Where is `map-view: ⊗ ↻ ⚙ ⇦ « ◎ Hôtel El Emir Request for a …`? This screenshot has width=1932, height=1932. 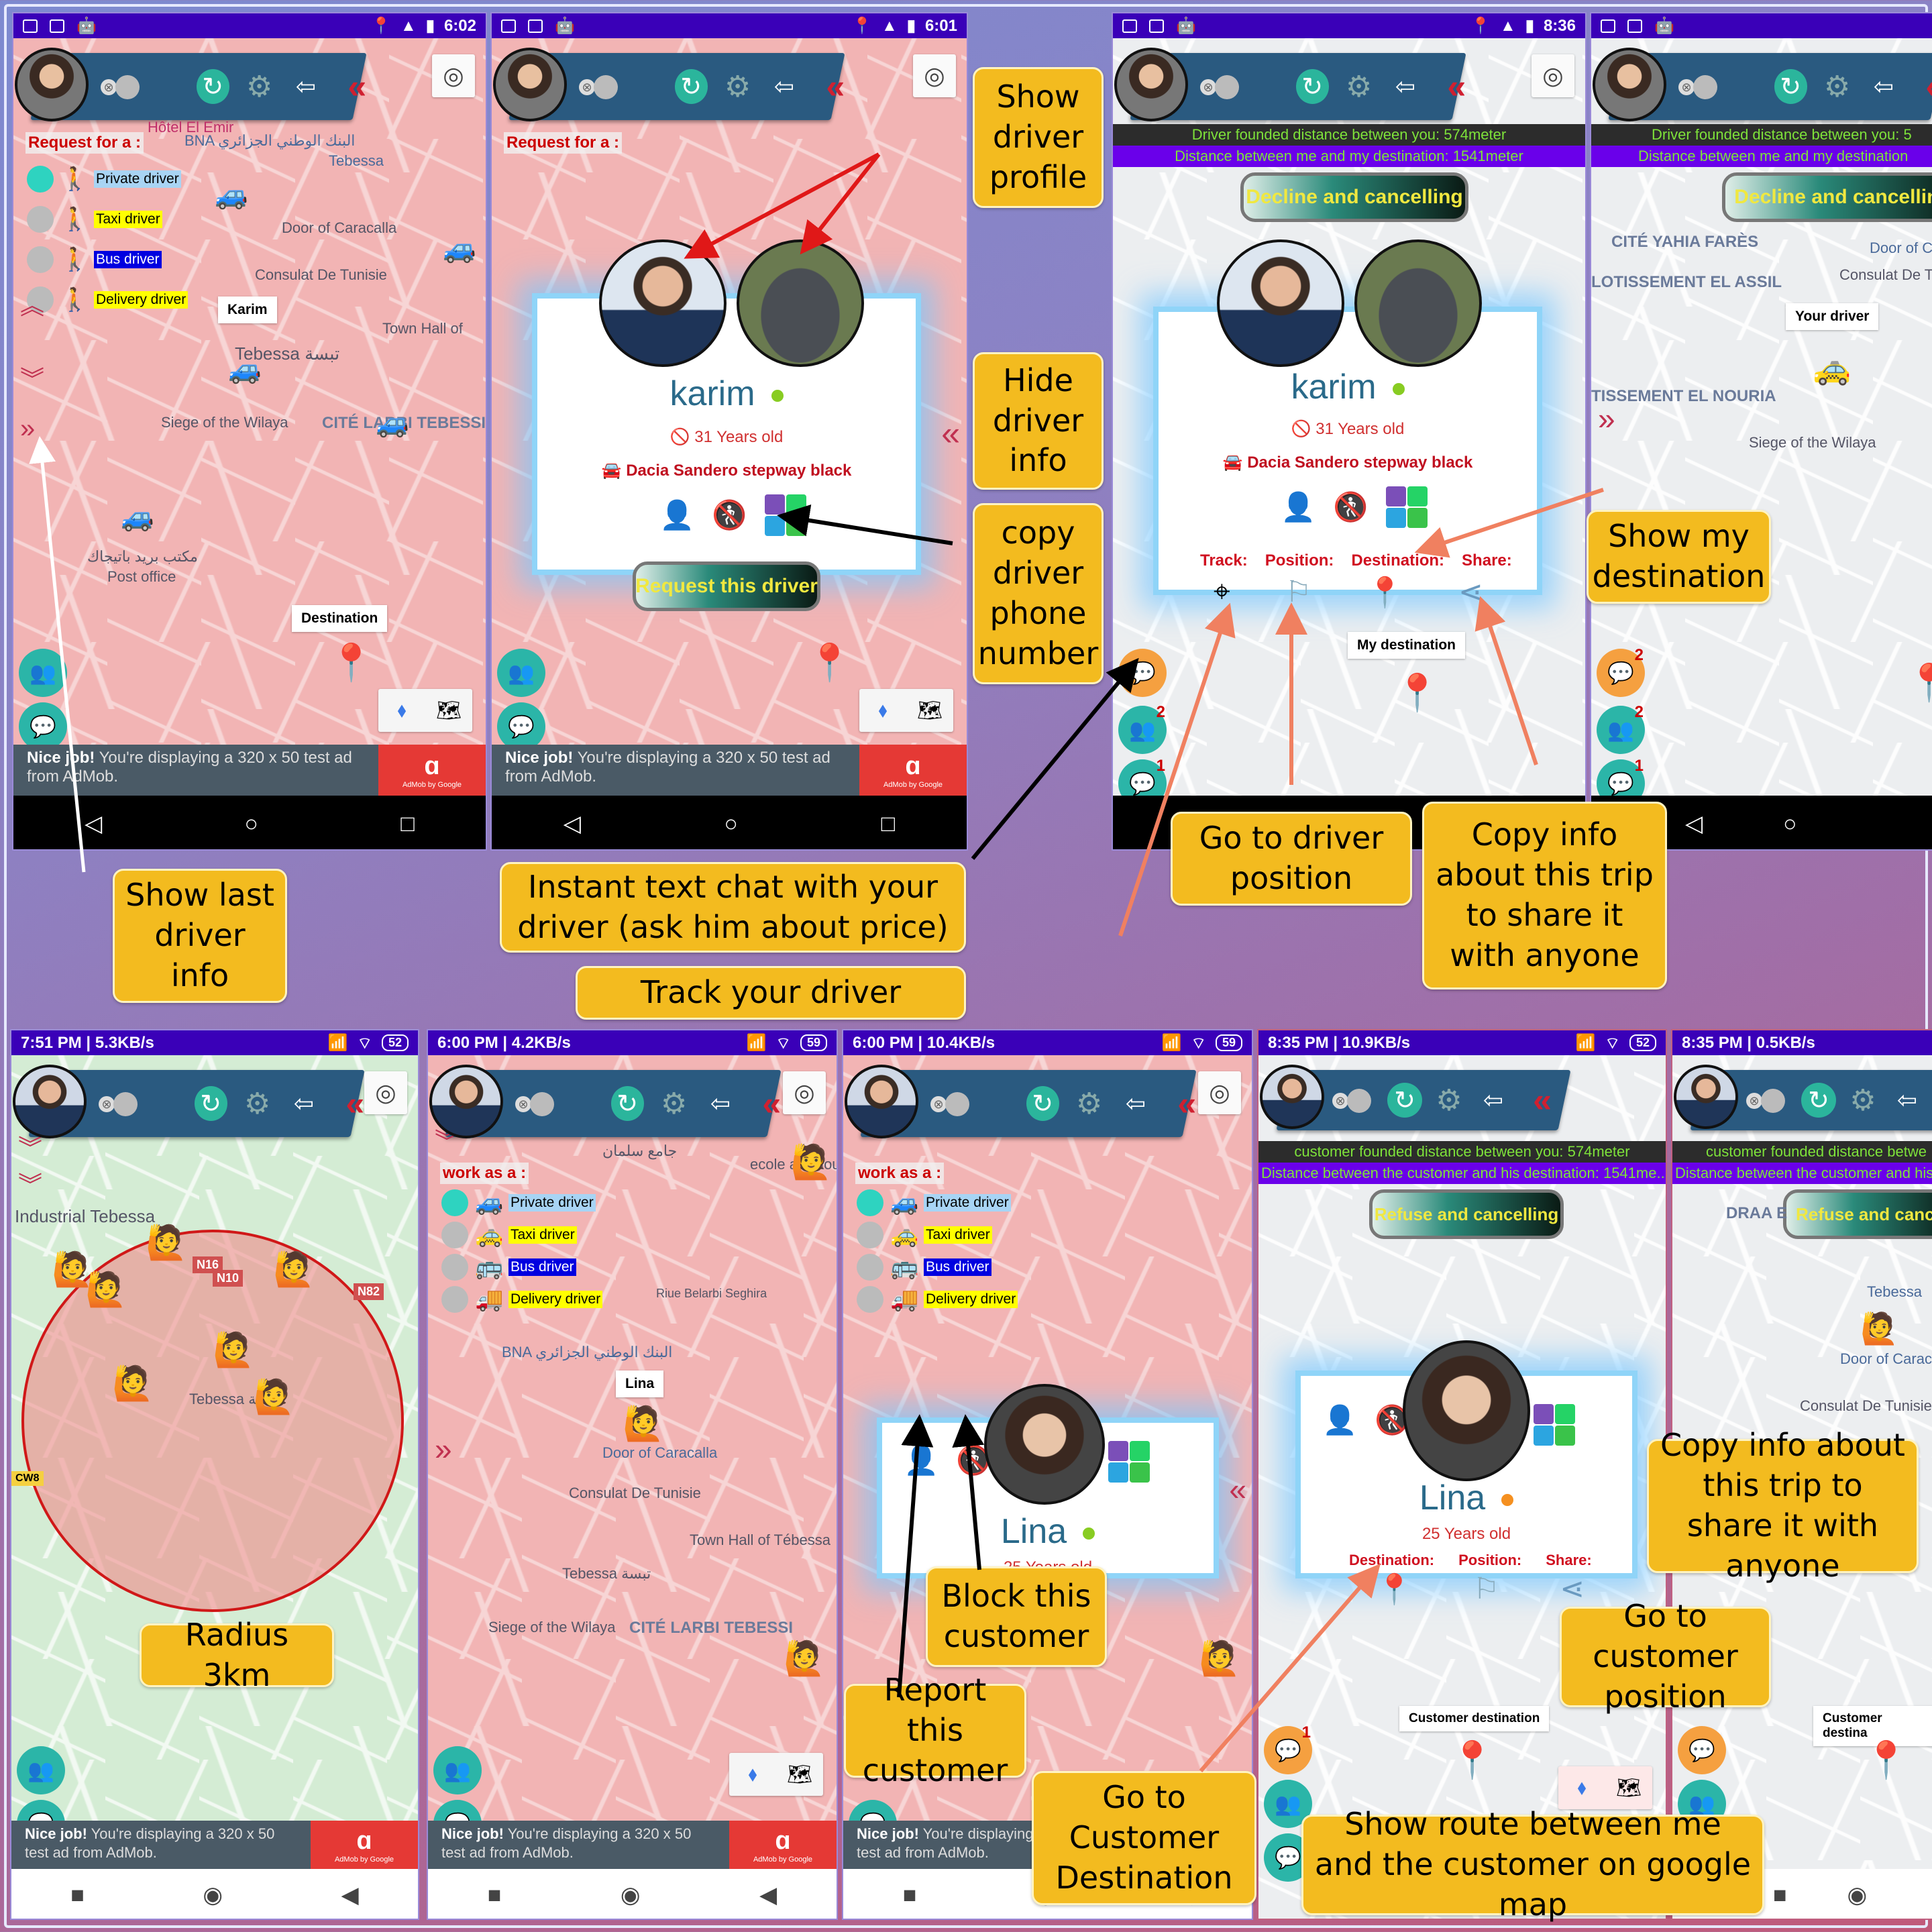
map-view: ⊗ ↻ ⚙ ⇦ « ◎ Hôtel El Emir Request for a … is located at coordinates (249, 443).